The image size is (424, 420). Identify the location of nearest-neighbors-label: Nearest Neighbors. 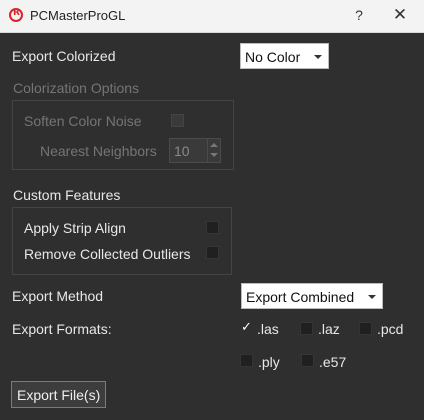
(98, 151).